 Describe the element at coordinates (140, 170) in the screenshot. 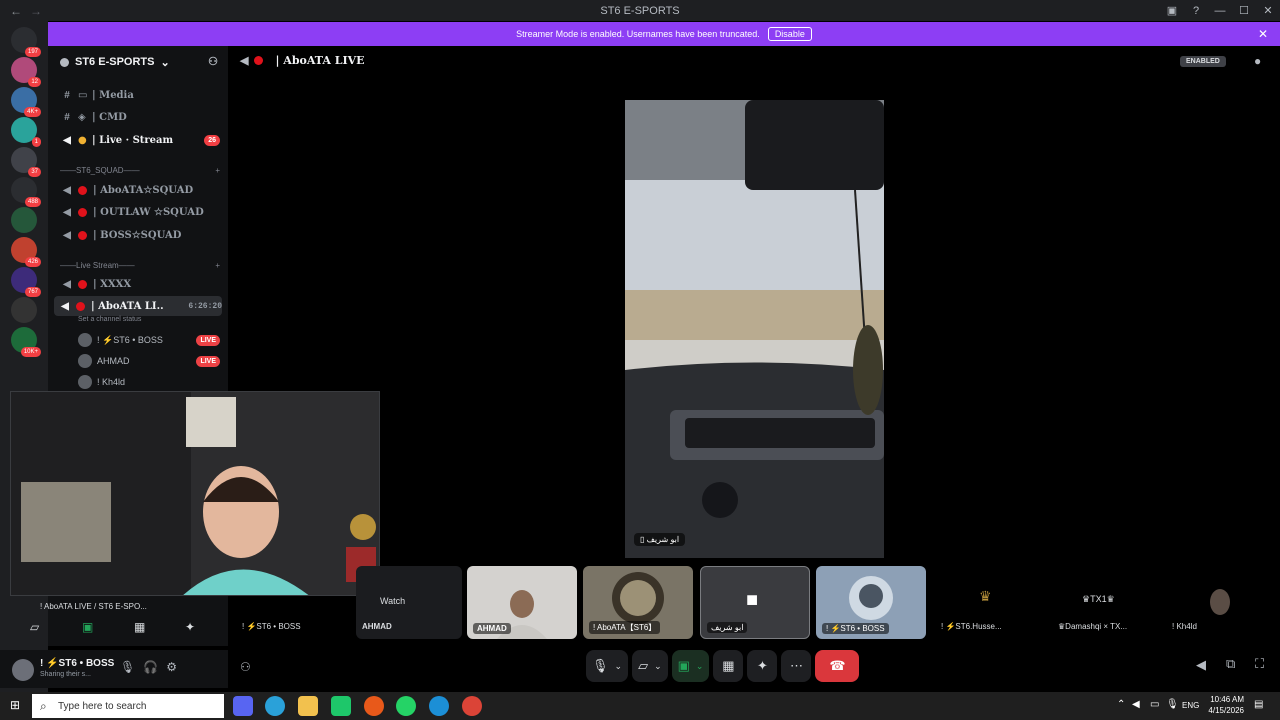

I see `category-st6-squad: ——ST6_SQUAD—— +` at that location.